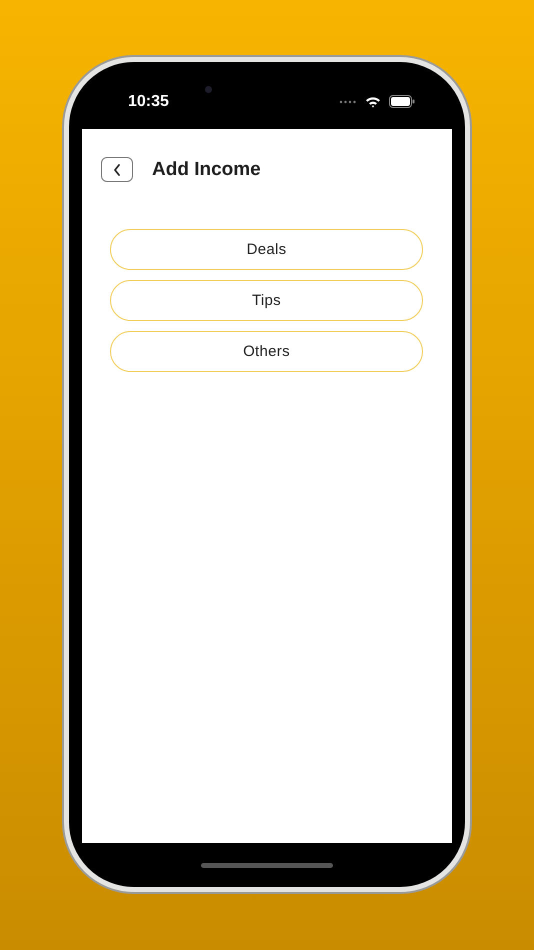  I want to click on signal-dots-icon, so click(348, 102).